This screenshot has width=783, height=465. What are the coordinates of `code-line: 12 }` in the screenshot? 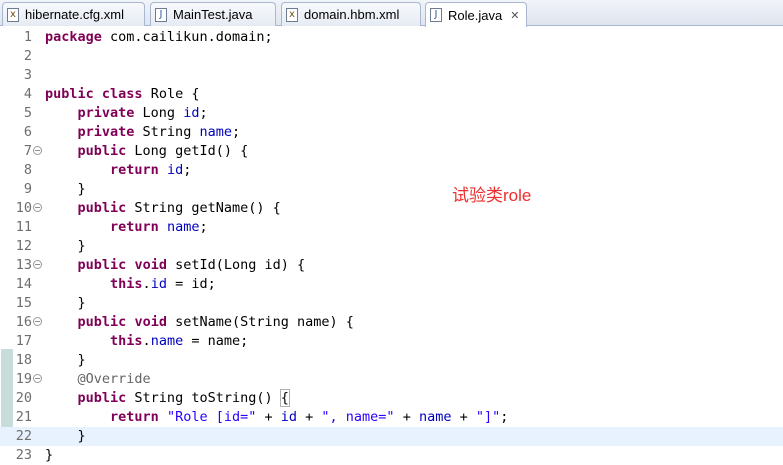 It's located at (391, 246).